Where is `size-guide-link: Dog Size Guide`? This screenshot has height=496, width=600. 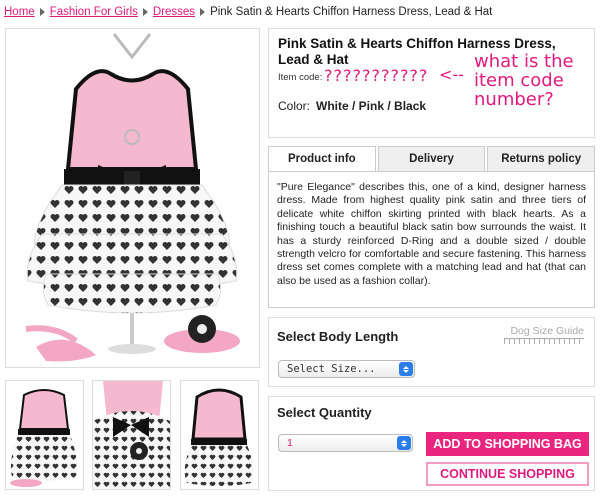
size-guide-link: Dog Size Guide is located at coordinates (547, 331).